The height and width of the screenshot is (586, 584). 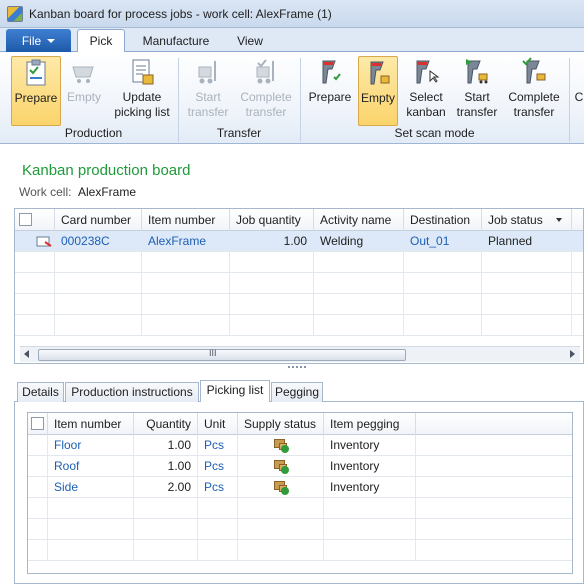 I want to click on tab-manufacture-label: Manufacture, so click(x=176, y=40).